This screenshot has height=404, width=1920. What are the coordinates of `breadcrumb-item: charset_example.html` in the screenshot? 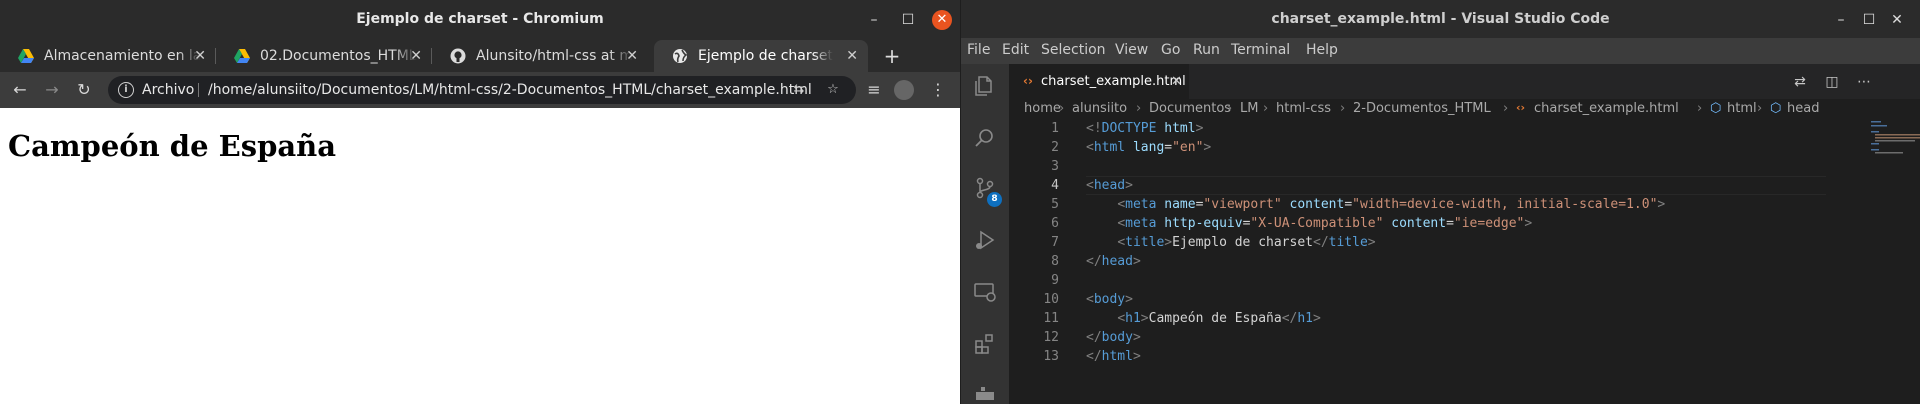 It's located at (1606, 108).